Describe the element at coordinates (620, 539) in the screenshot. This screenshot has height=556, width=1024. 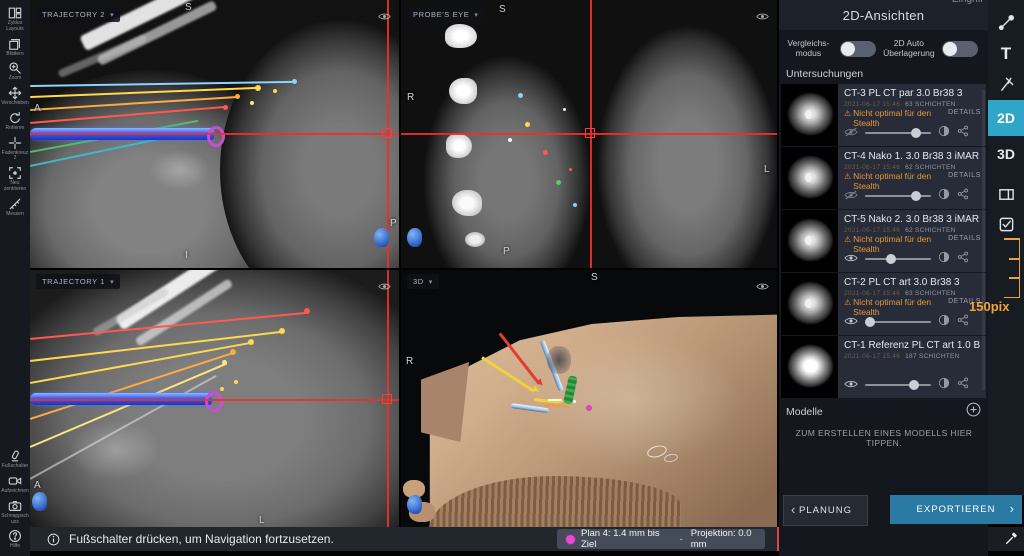
I see `plan-distance: Plan 4: 1.4 mm bis Ziel` at that location.